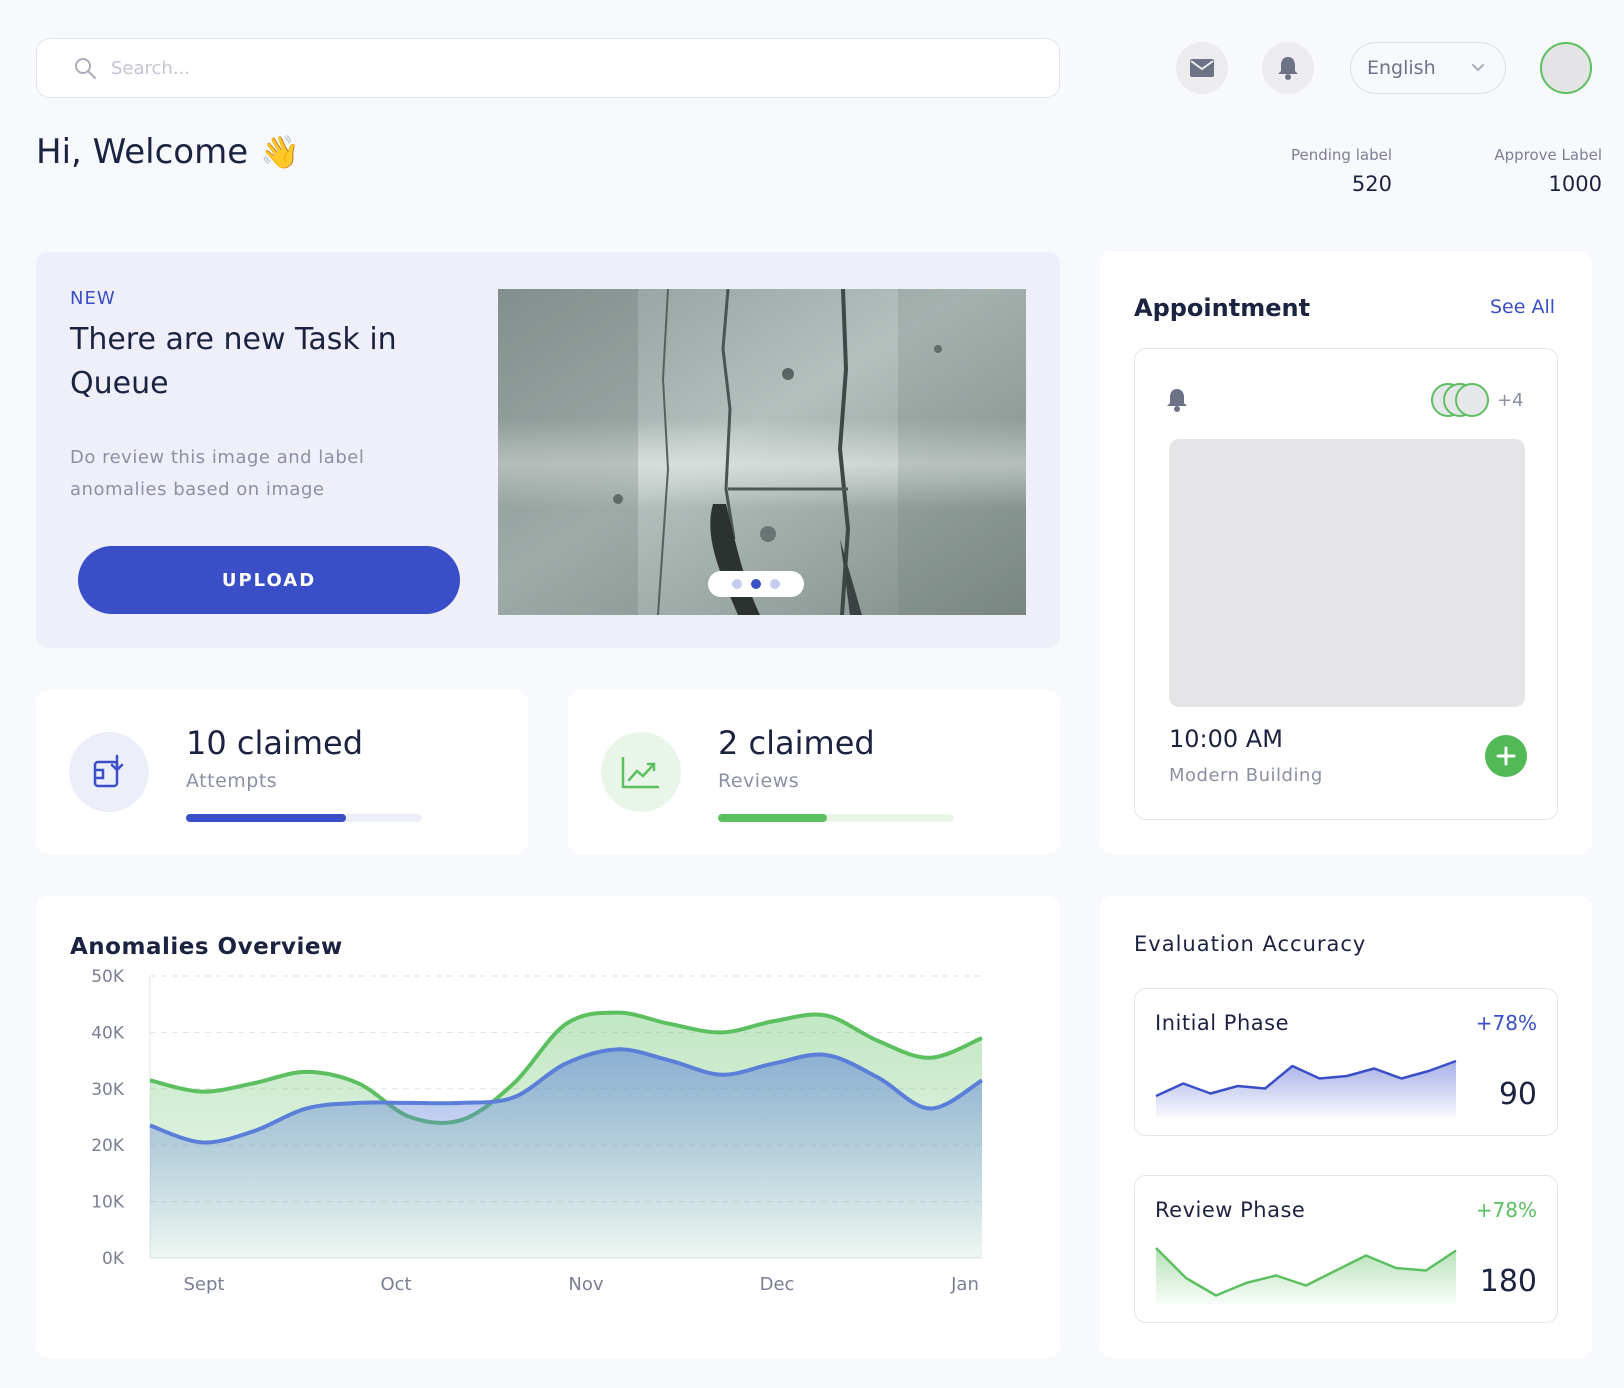  I want to click on welcome-text: Hi, Welcome, so click(142, 152).